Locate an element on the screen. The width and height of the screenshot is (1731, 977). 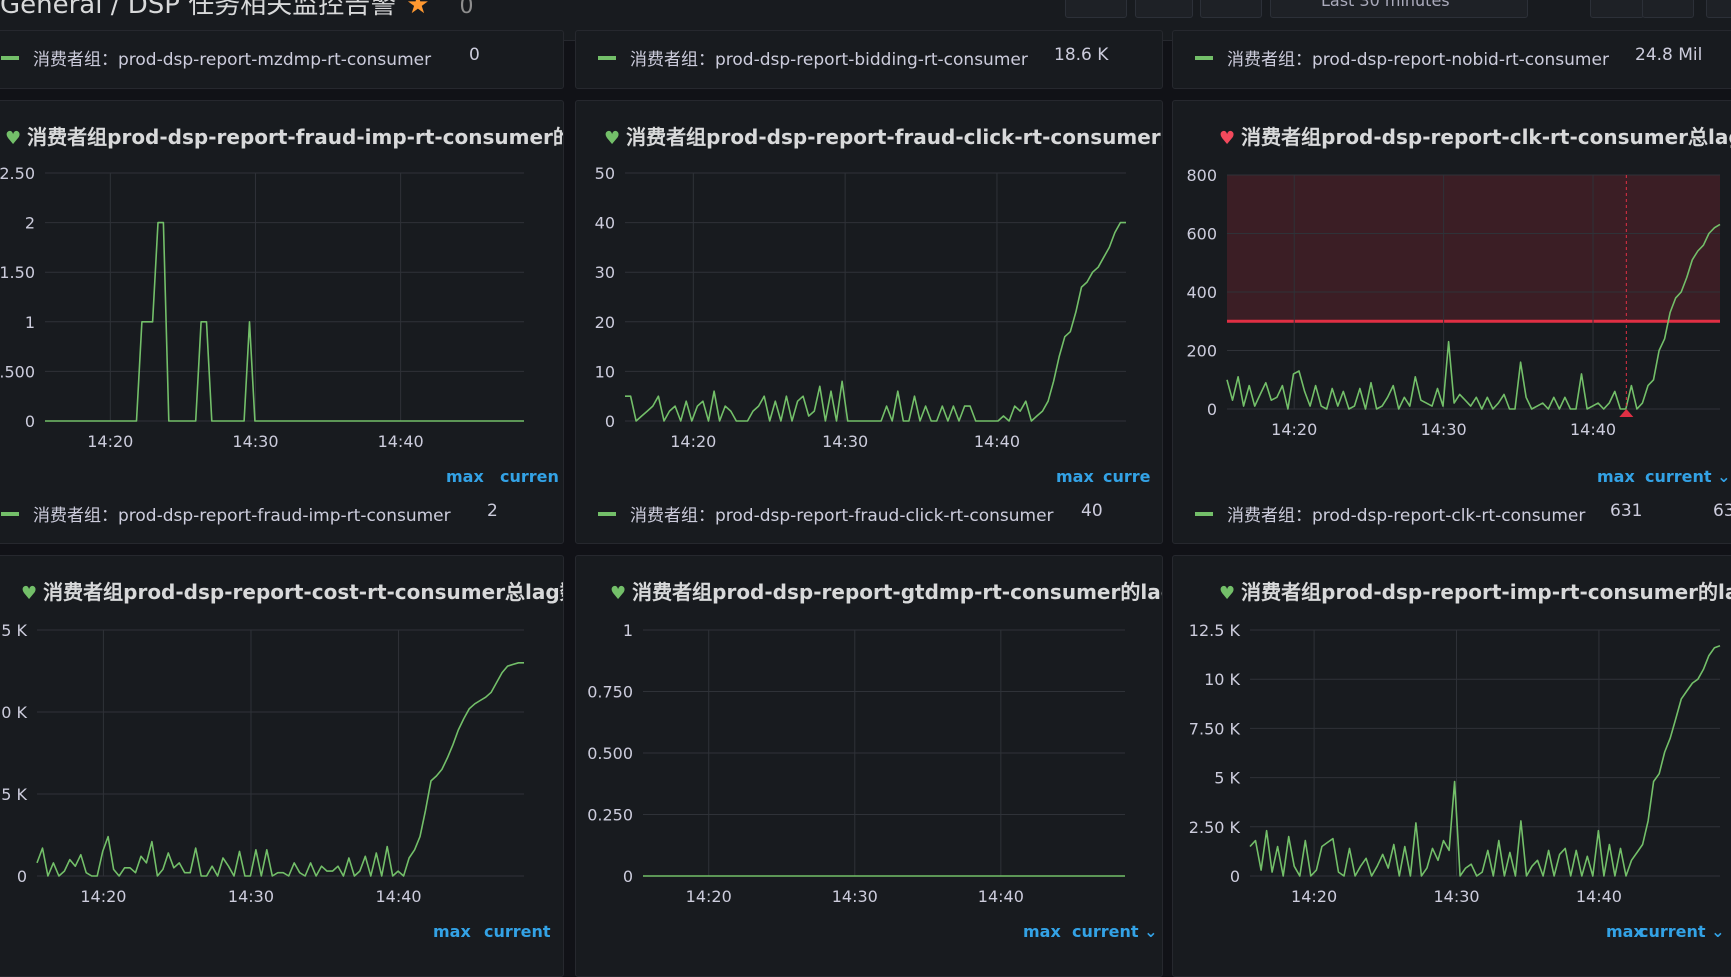
lag-chart: 0 0.250 0.500 0.750 1 14:20 14:30 14:40 is located at coordinates (869, 766).